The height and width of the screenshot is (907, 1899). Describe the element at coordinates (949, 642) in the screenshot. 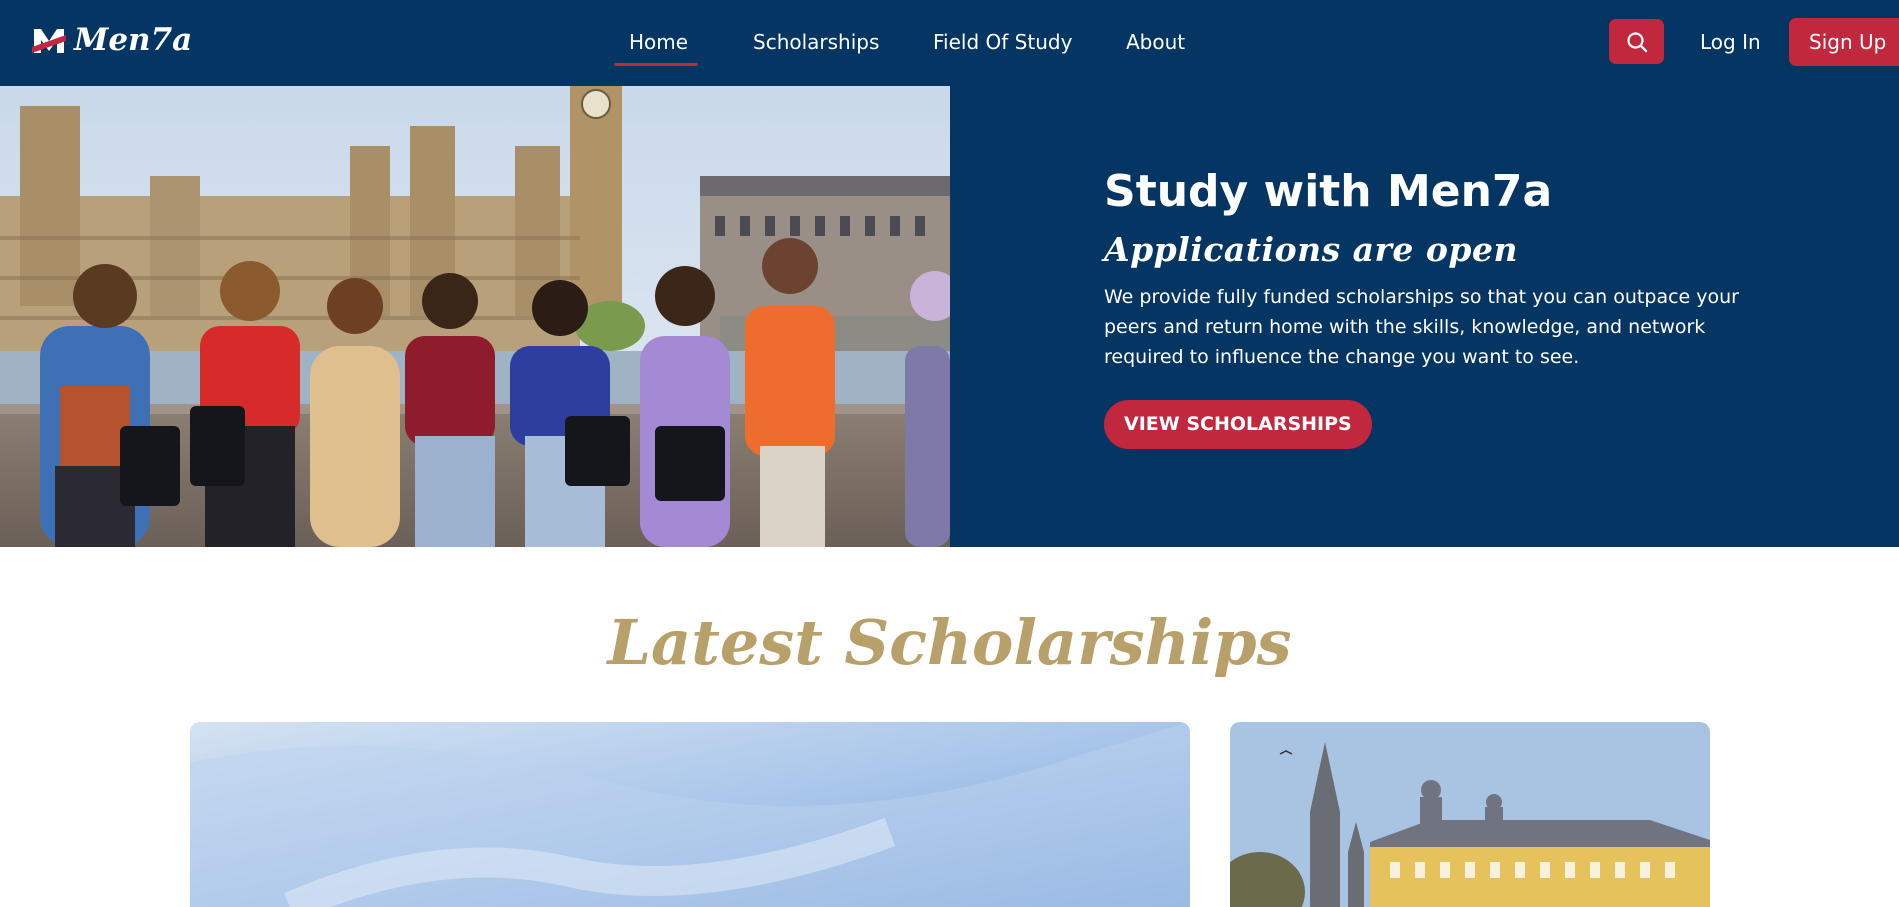

I see `latest-scholarships-heading: Latest Scholarships` at that location.